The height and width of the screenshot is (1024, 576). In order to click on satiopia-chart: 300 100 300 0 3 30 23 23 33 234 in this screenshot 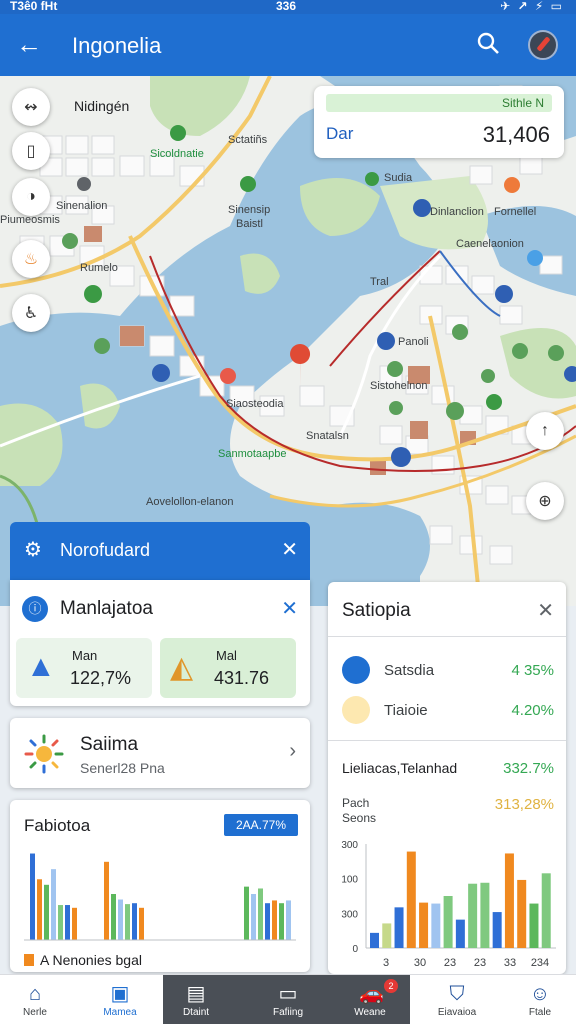, I will do `click(448, 904)`.